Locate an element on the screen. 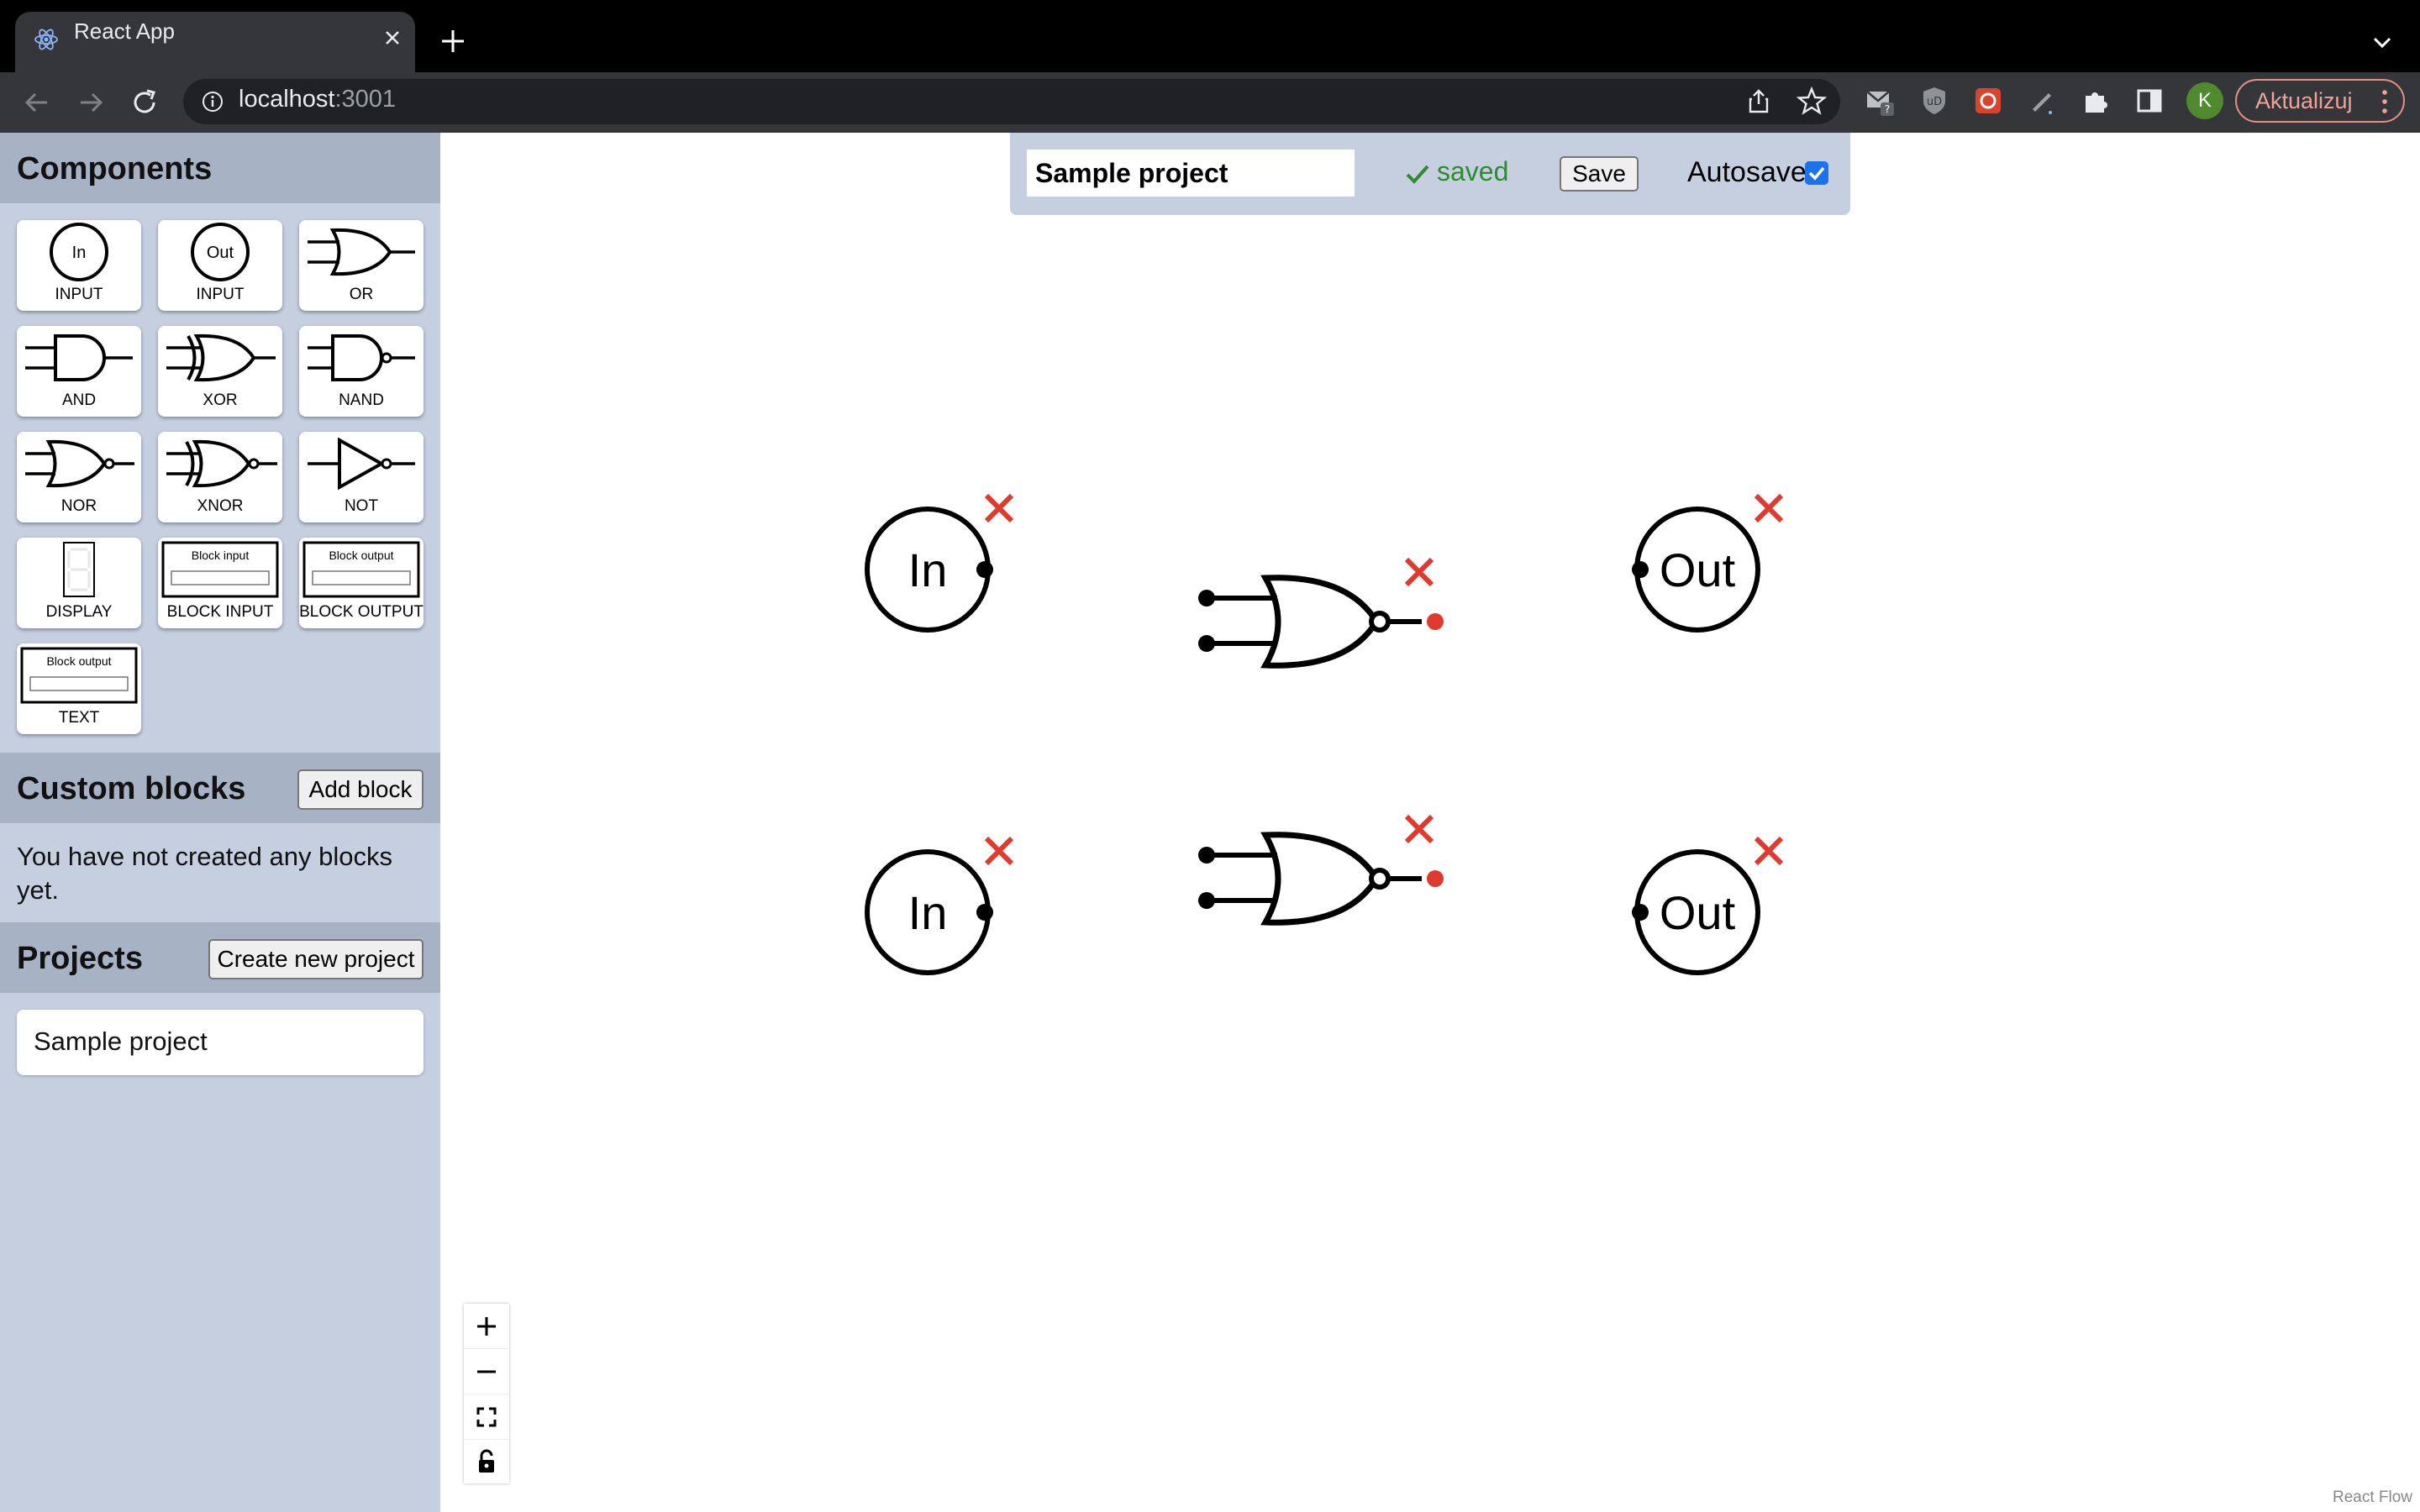 This screenshot has width=2420, height=1512. lock-icon is located at coordinates (486, 1462).